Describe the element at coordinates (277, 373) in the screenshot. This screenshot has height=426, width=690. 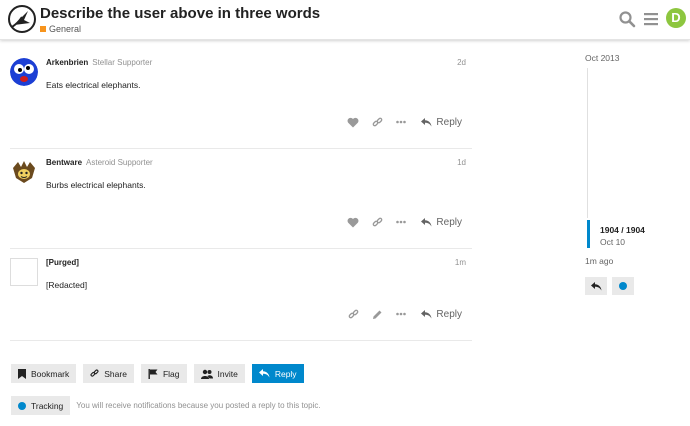
I see `reply-primary-button: Reply` at that location.